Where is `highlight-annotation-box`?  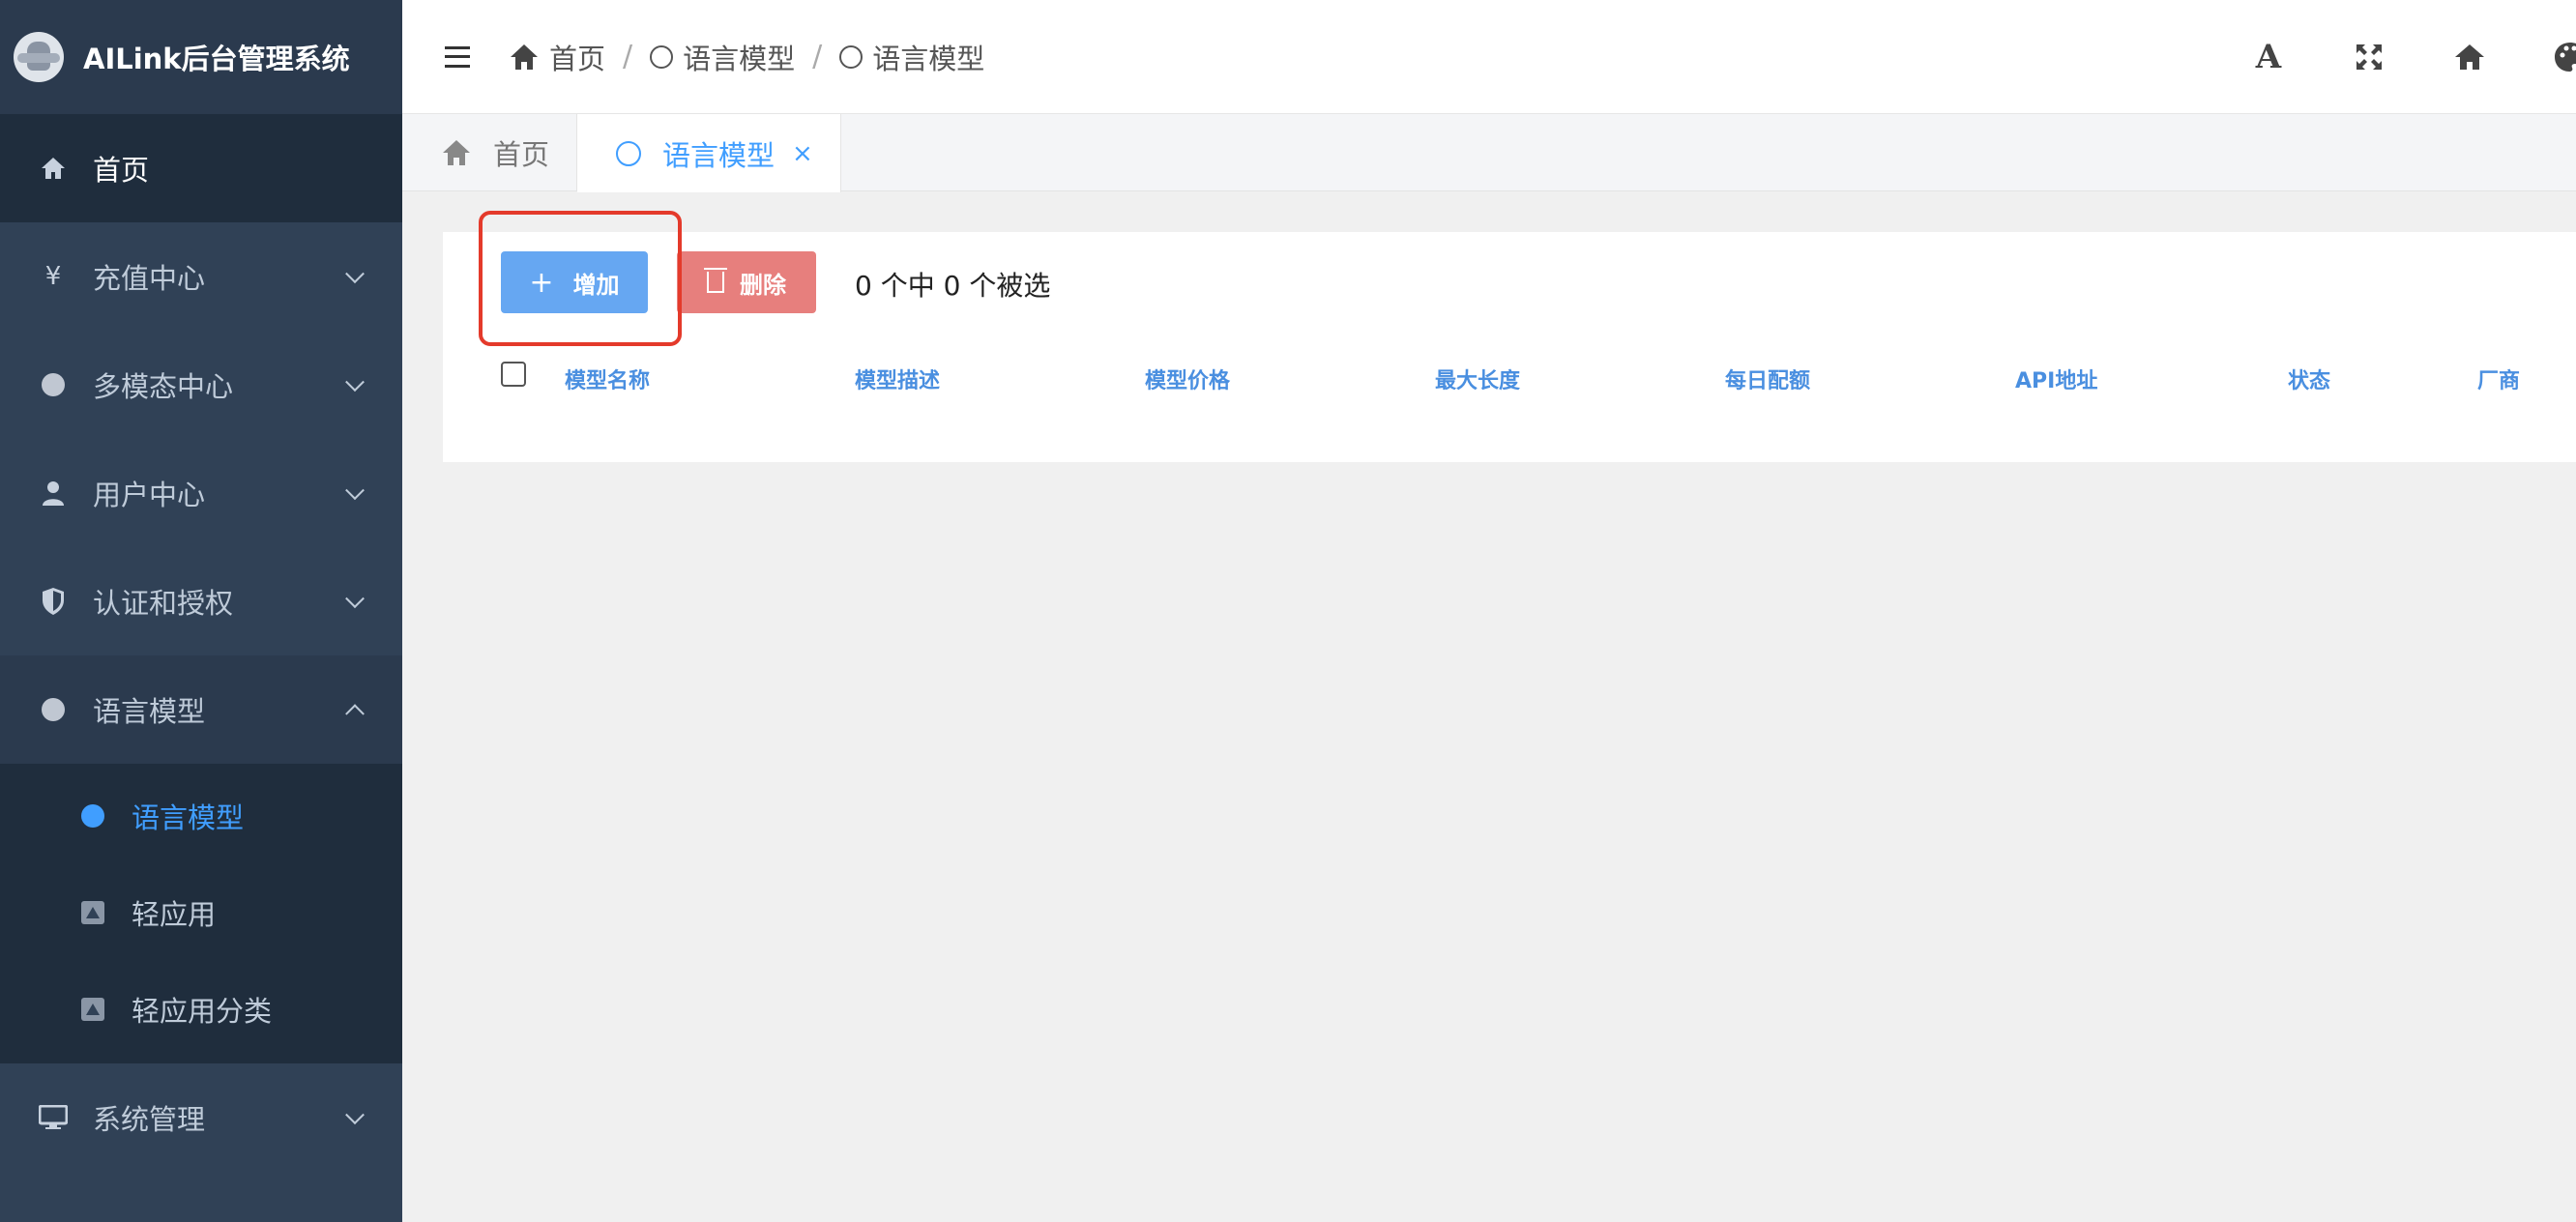
highlight-annotation-box is located at coordinates (580, 279).